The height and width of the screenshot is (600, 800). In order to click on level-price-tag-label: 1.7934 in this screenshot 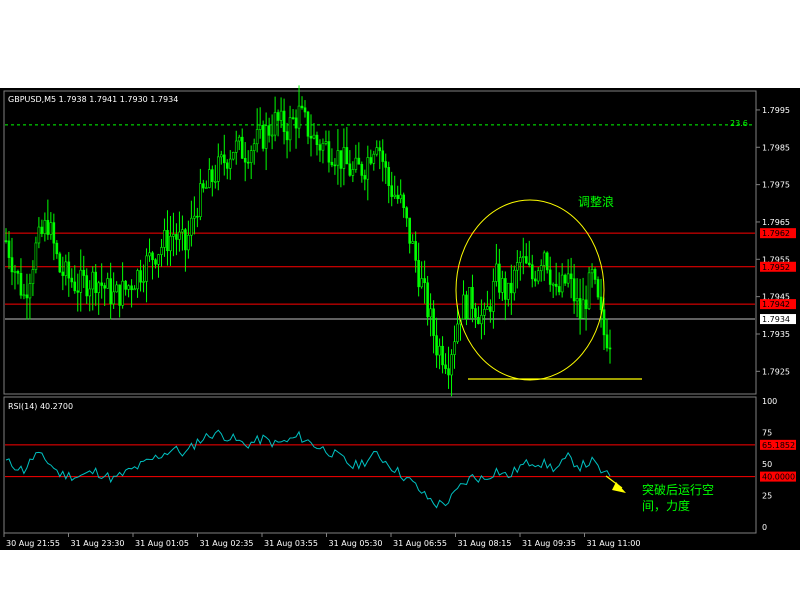, I will do `click(776, 319)`.